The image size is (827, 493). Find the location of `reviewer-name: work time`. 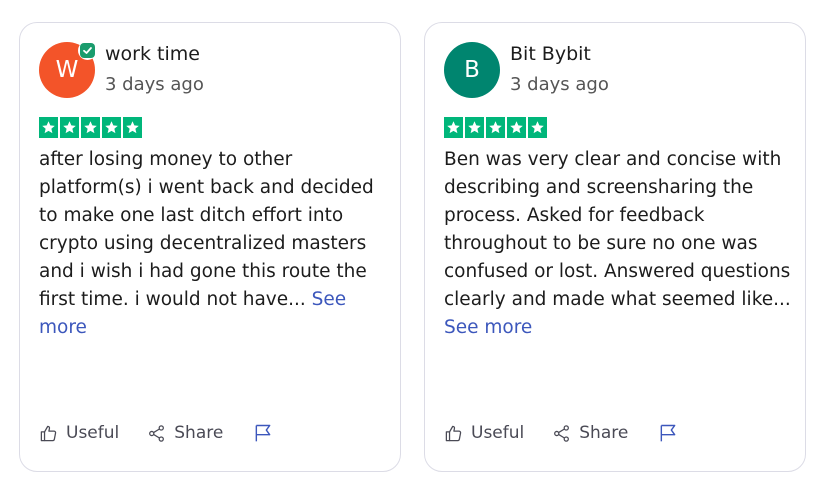

reviewer-name: work time is located at coordinates (152, 54).